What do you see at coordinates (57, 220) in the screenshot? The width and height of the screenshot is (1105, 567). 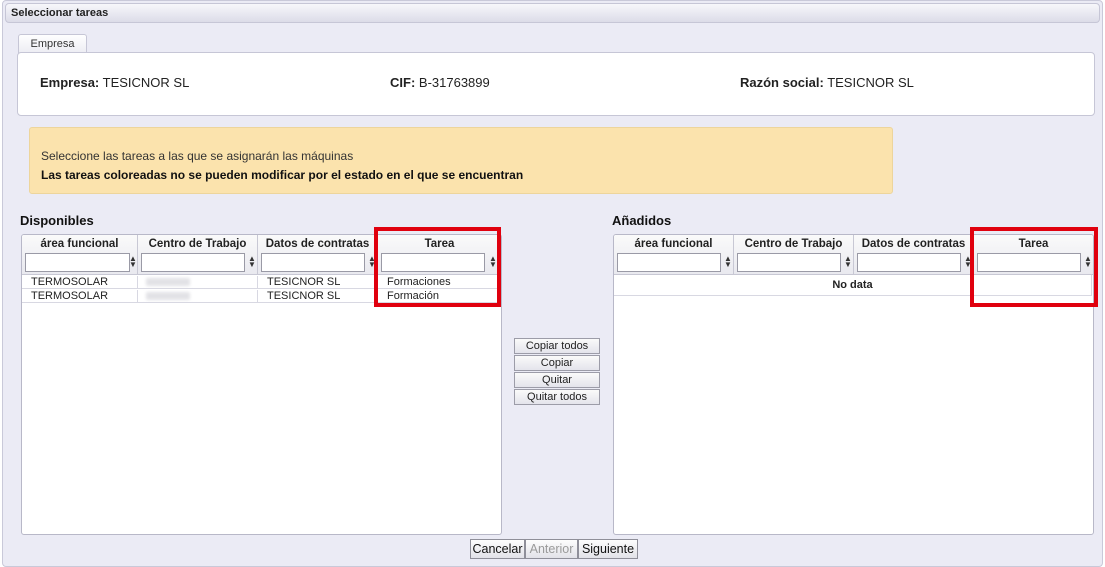 I see `available-title: Disponibles` at bounding box center [57, 220].